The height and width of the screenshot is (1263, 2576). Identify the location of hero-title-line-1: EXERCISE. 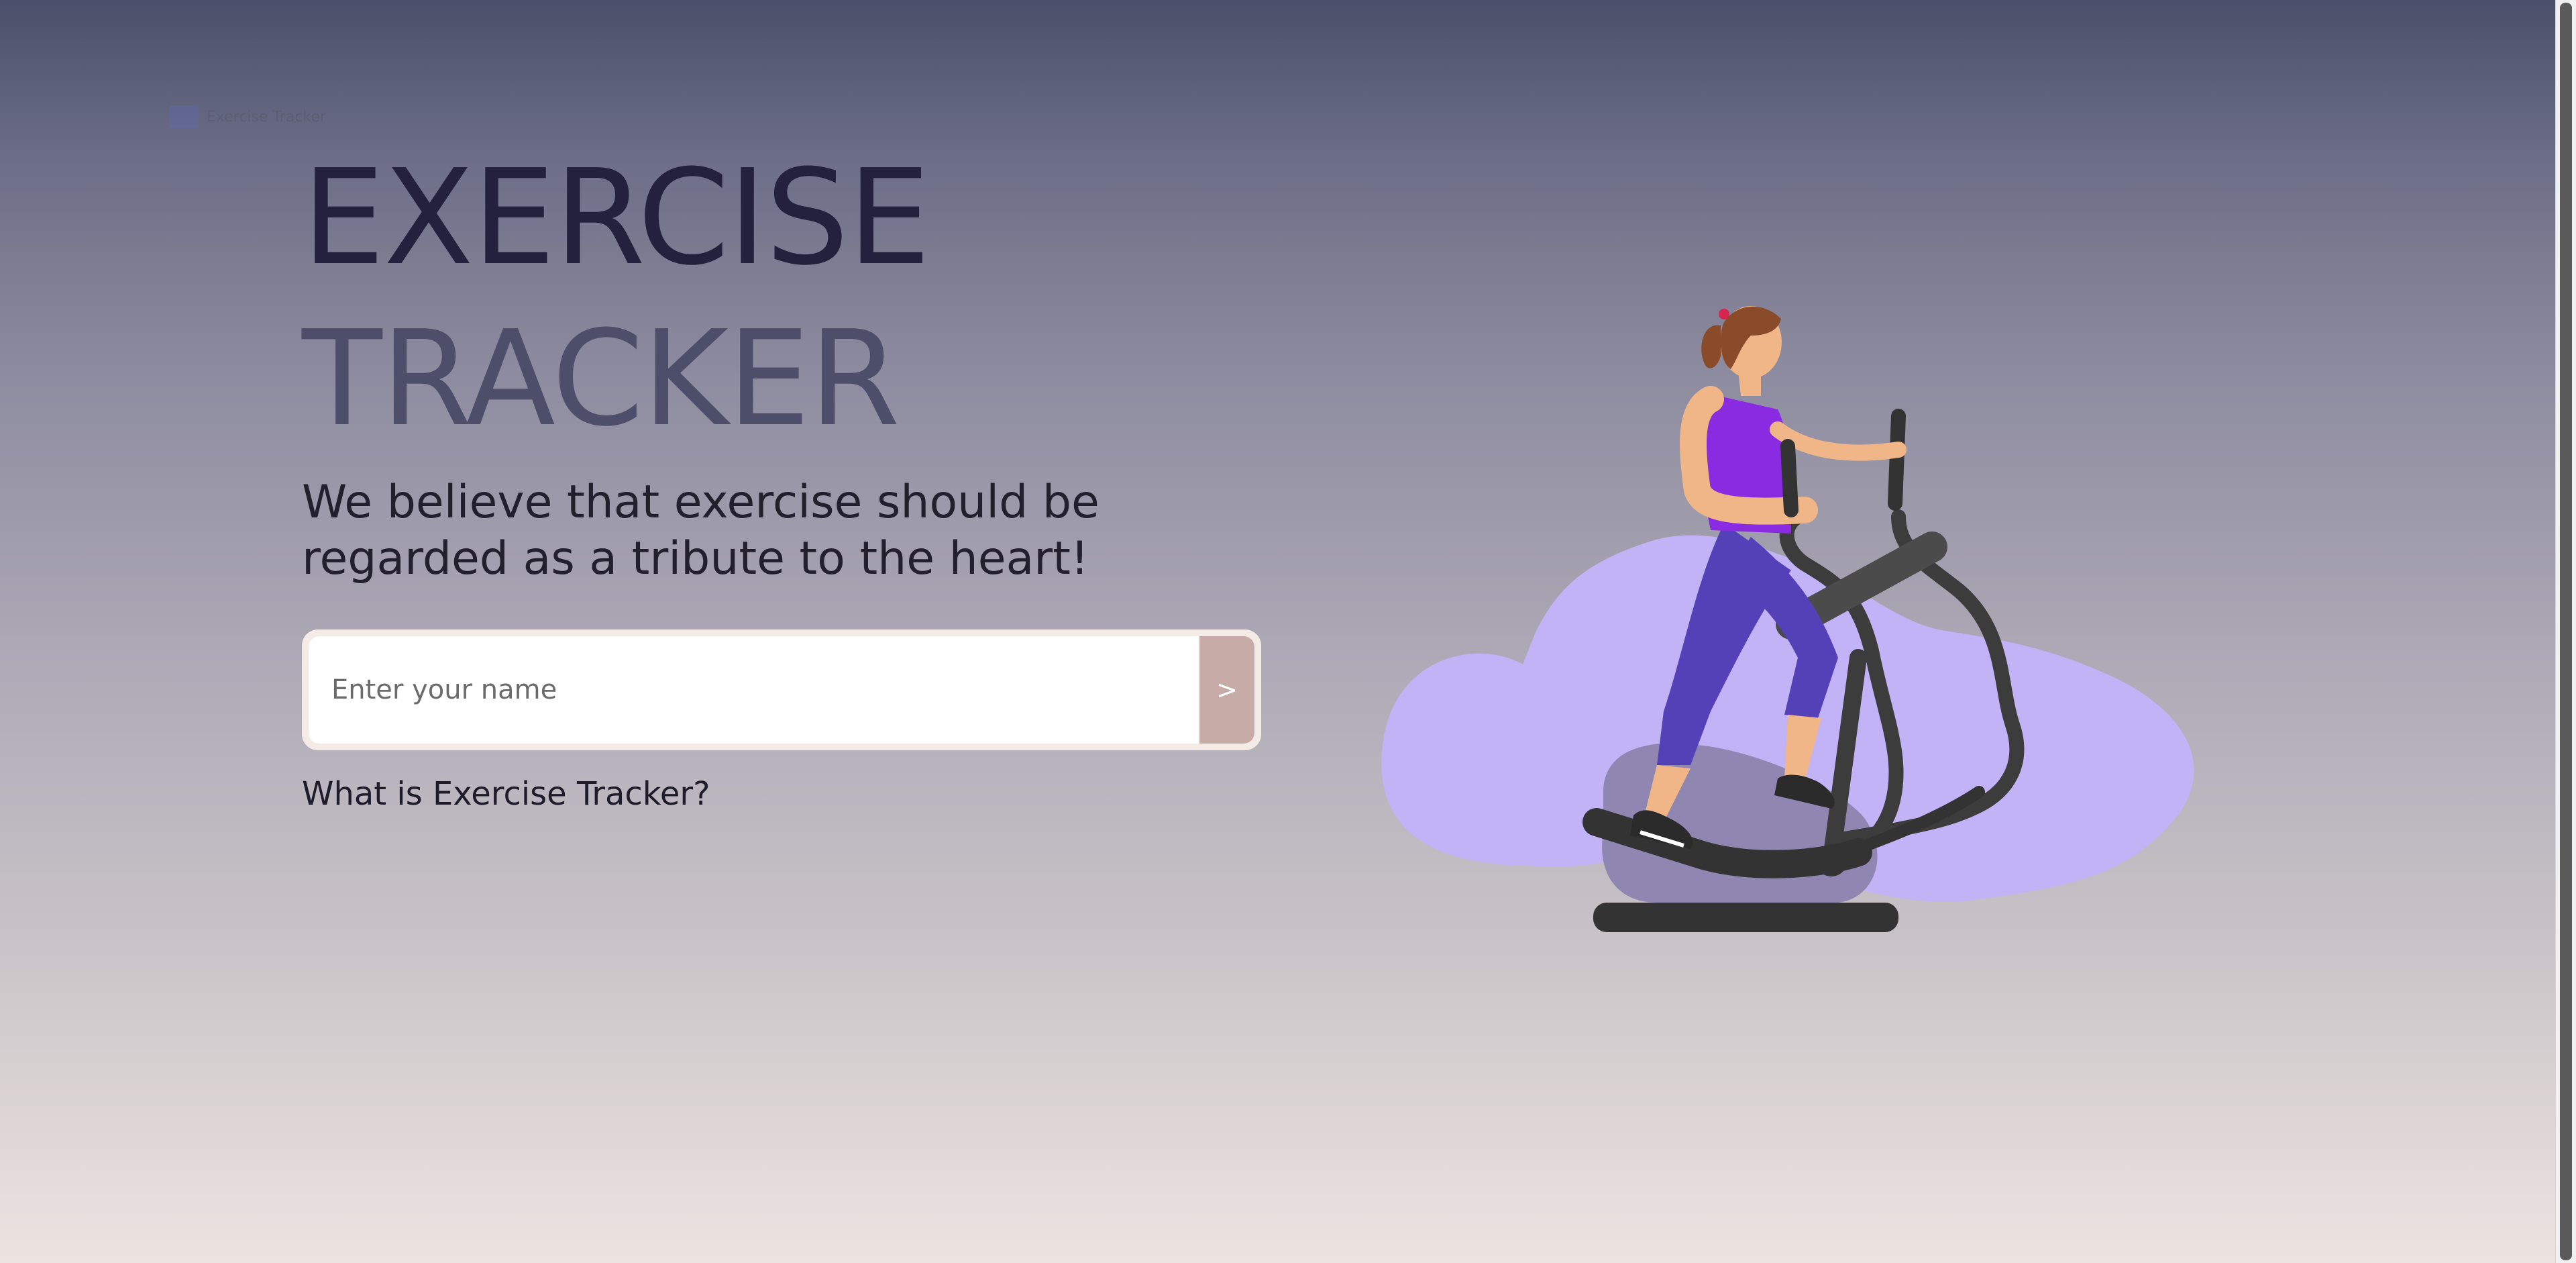
(616, 218).